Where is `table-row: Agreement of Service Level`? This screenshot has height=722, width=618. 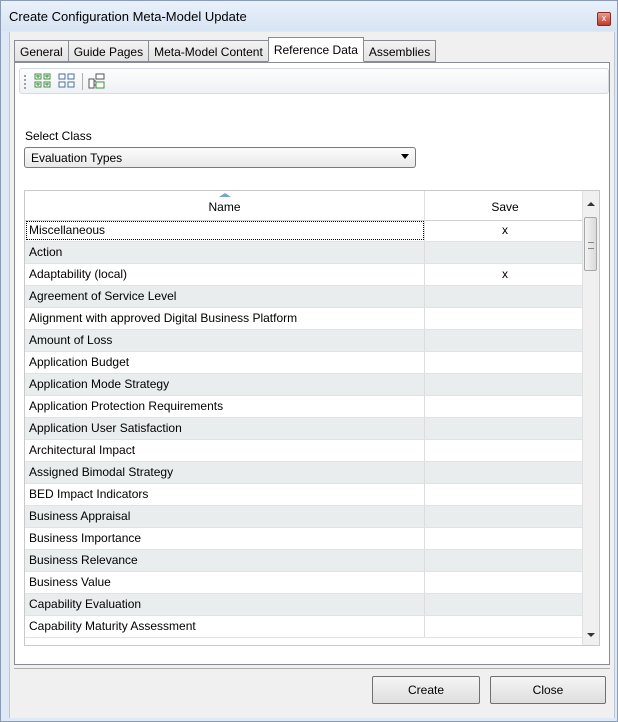
table-row: Agreement of Service Level is located at coordinates (305, 297).